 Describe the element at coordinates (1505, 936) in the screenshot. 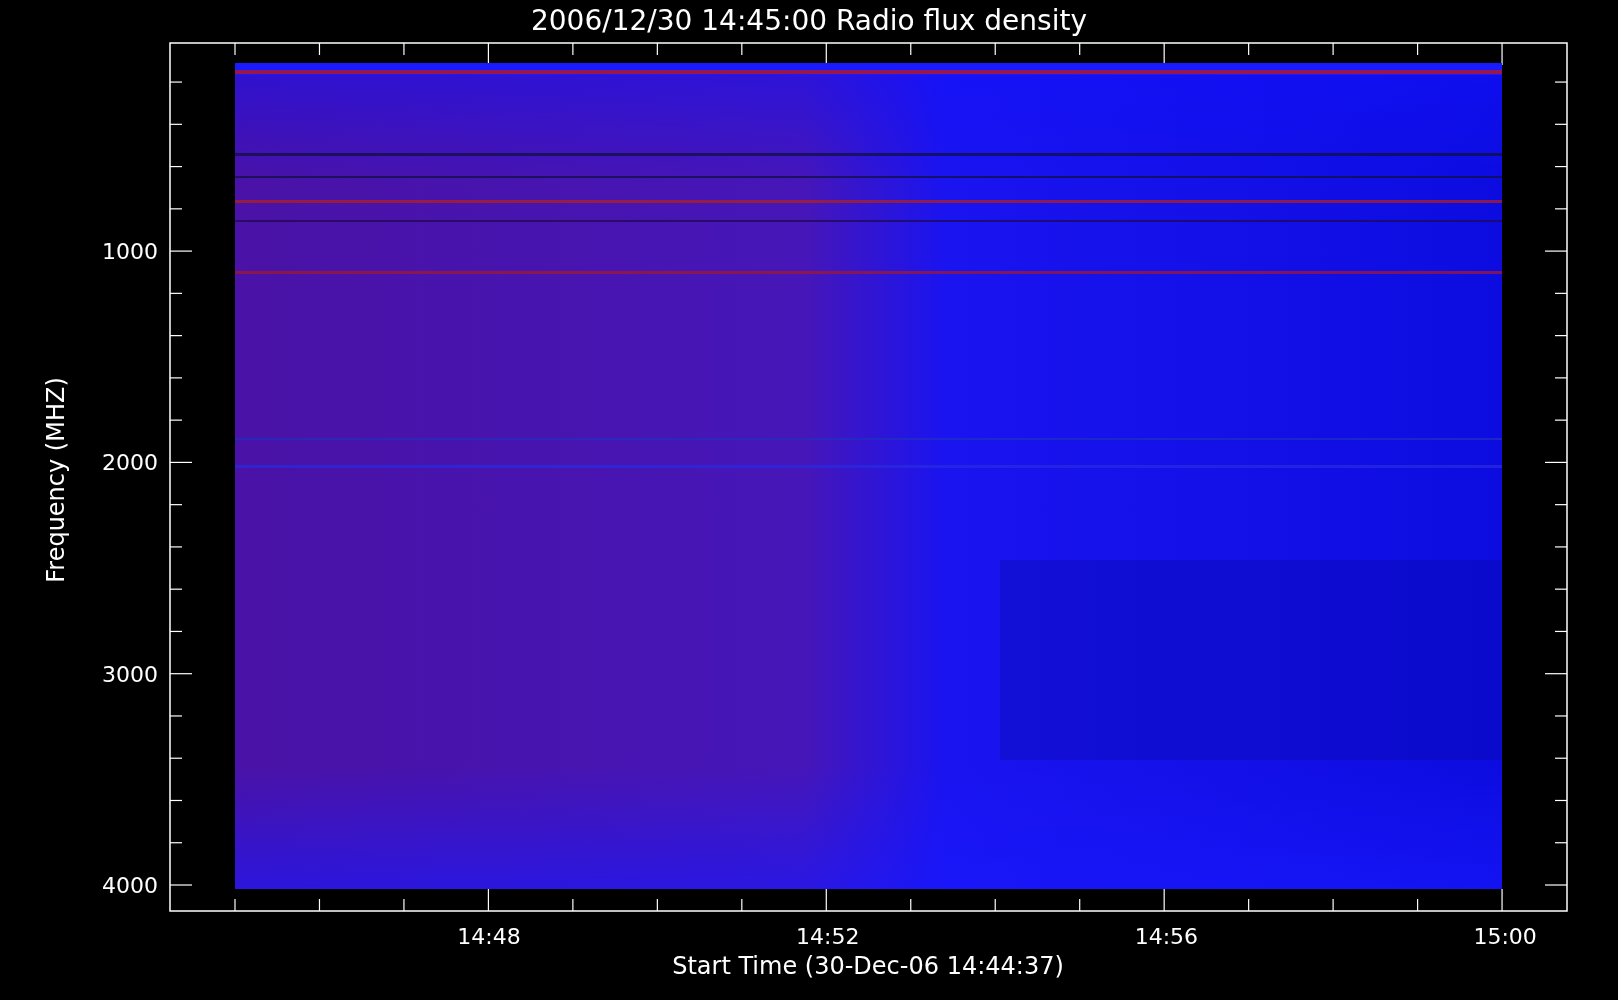

I see `x-tick-label: 15:00` at that location.